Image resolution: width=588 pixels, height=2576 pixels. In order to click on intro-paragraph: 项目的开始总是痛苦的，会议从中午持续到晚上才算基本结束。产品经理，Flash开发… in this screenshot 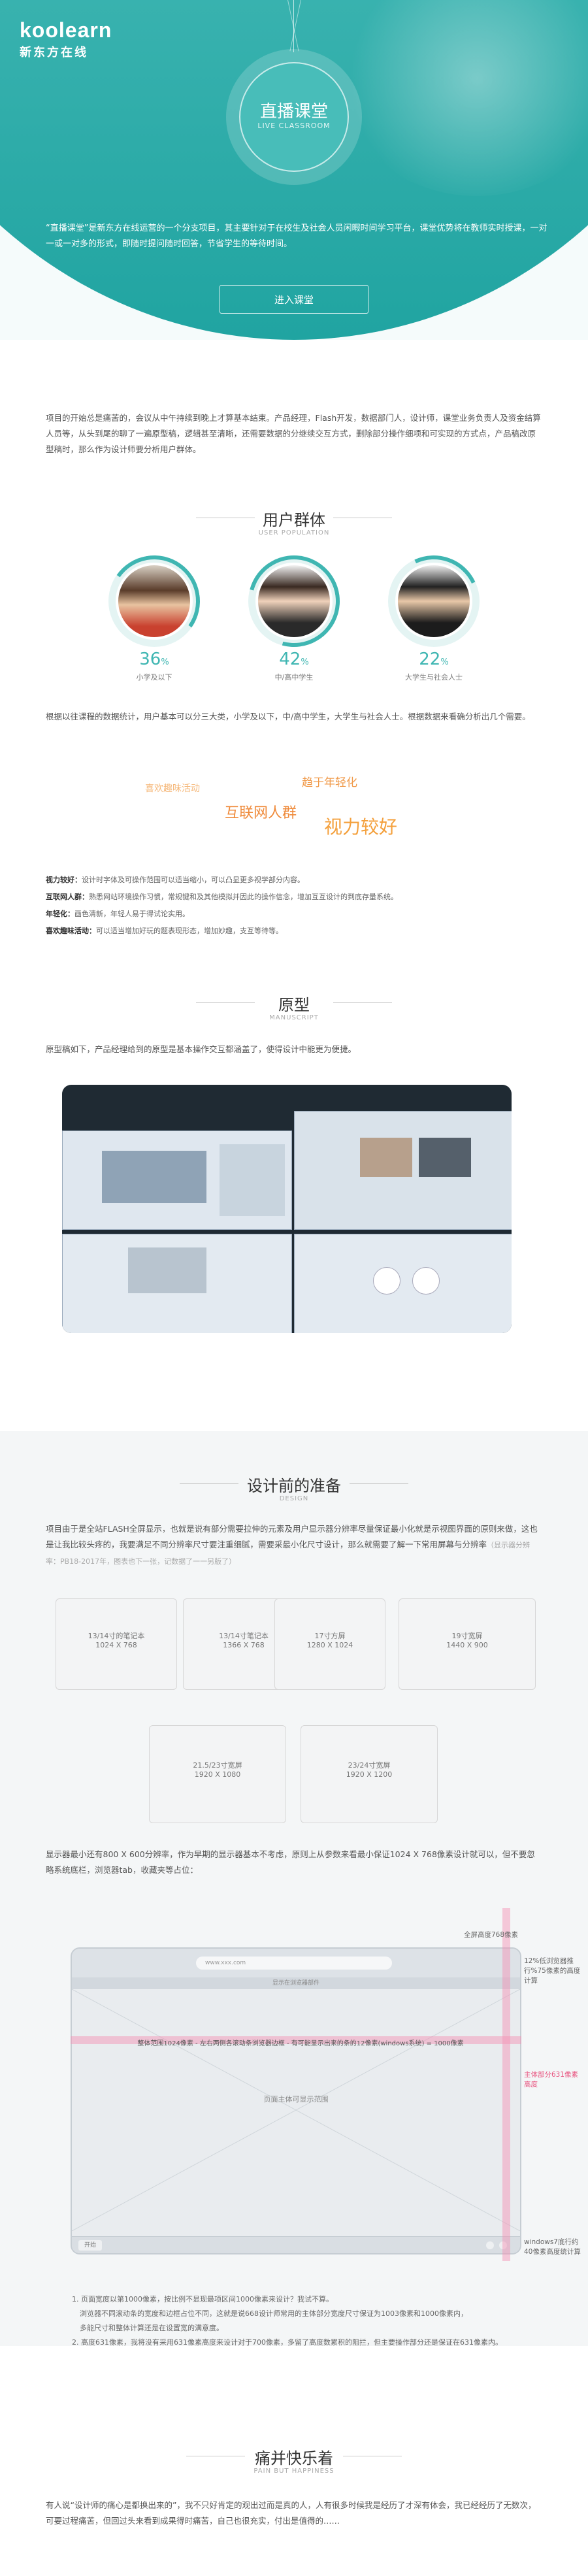, I will do `click(293, 433)`.